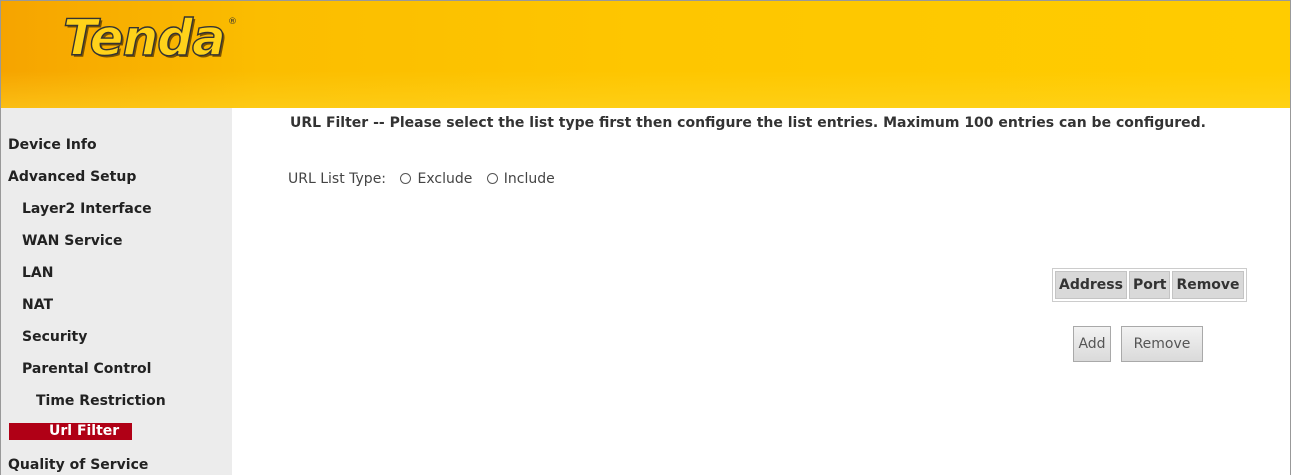 The height and width of the screenshot is (475, 1293). I want to click on address-column-header: Address, so click(1091, 285).